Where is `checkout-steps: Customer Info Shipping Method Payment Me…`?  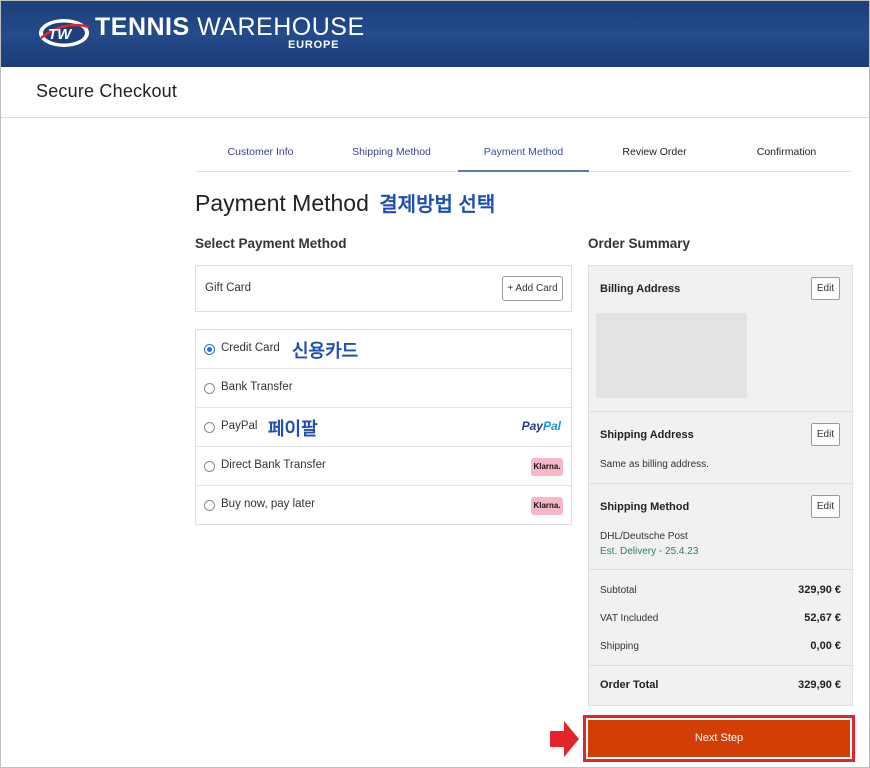
checkout-steps: Customer Info Shipping Method Payment Me… is located at coordinates (523, 155).